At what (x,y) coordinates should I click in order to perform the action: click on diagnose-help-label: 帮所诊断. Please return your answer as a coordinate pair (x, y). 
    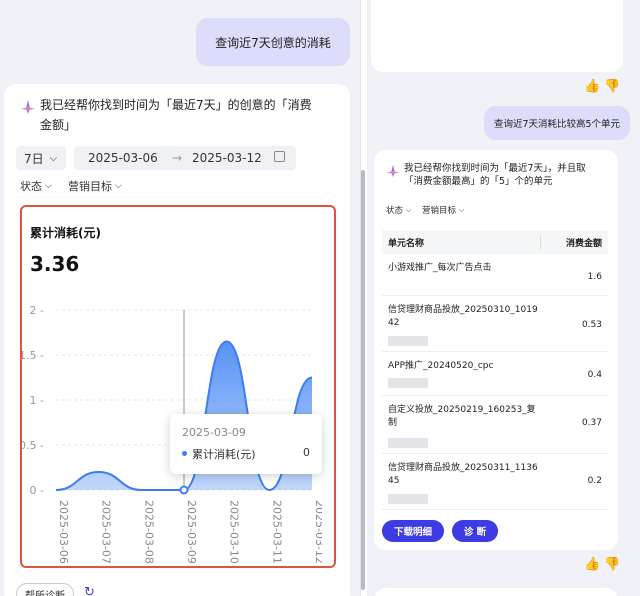
    Looking at the image, I should click on (45, 593).